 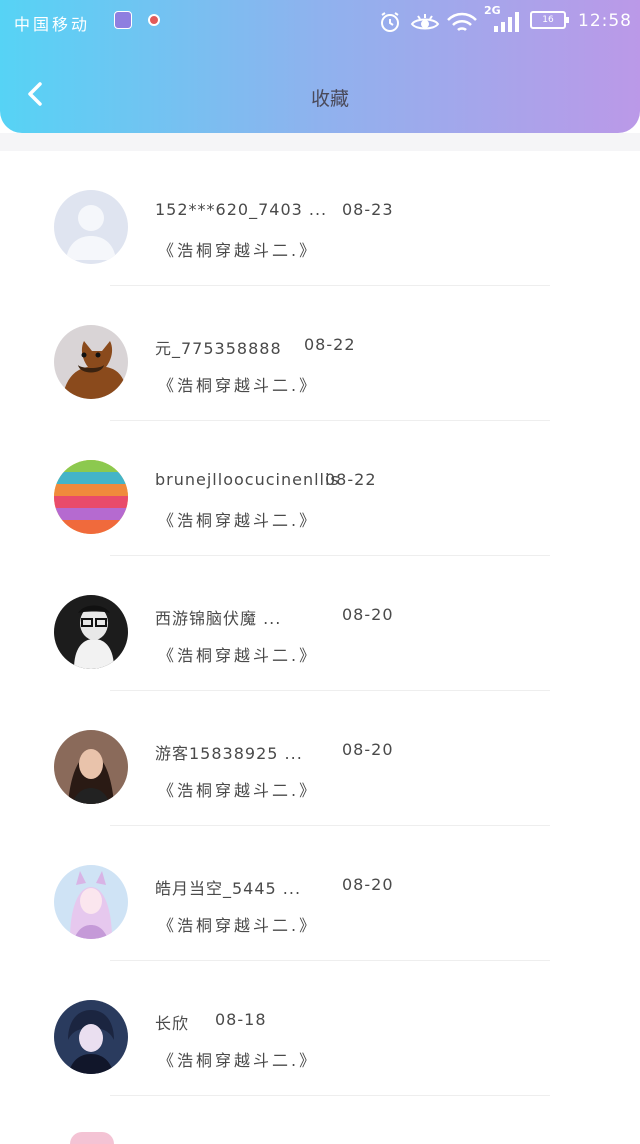 I want to click on favorite-date: 08-18, so click(x=241, y=1019).